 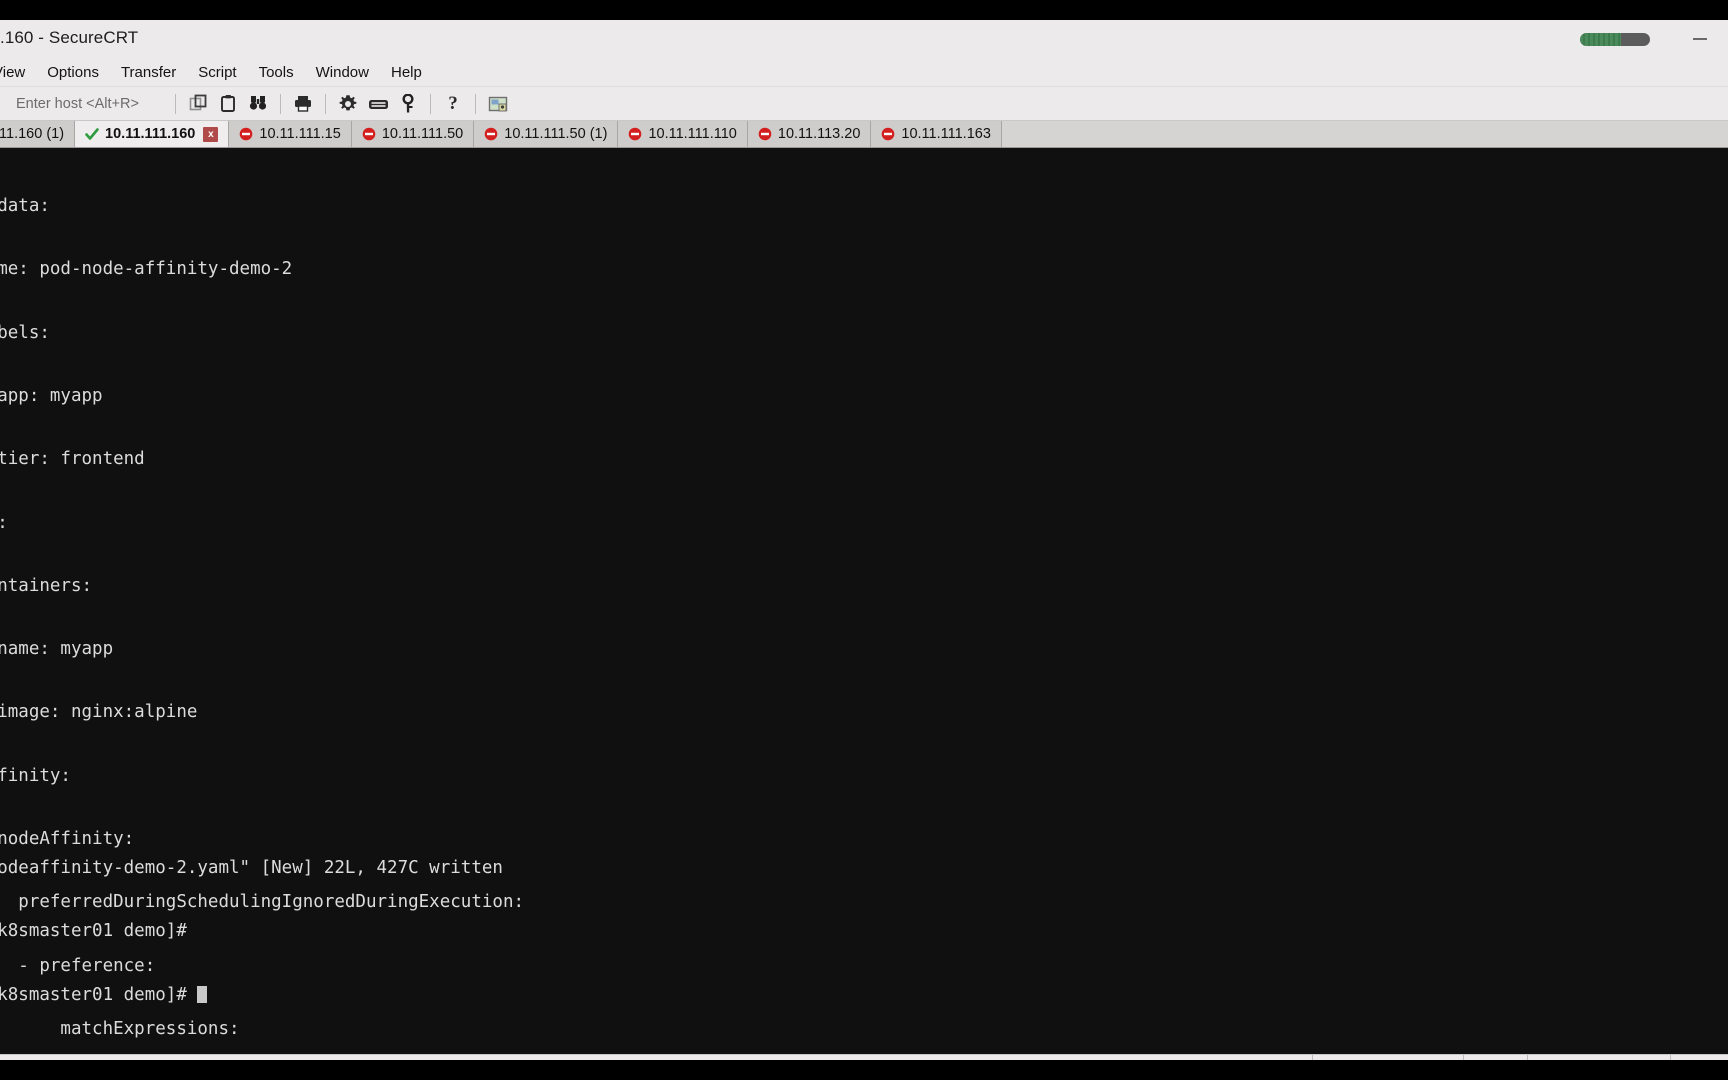 I want to click on session-tab-4: 10.11.111.50 (1), so click(x=546, y=134).